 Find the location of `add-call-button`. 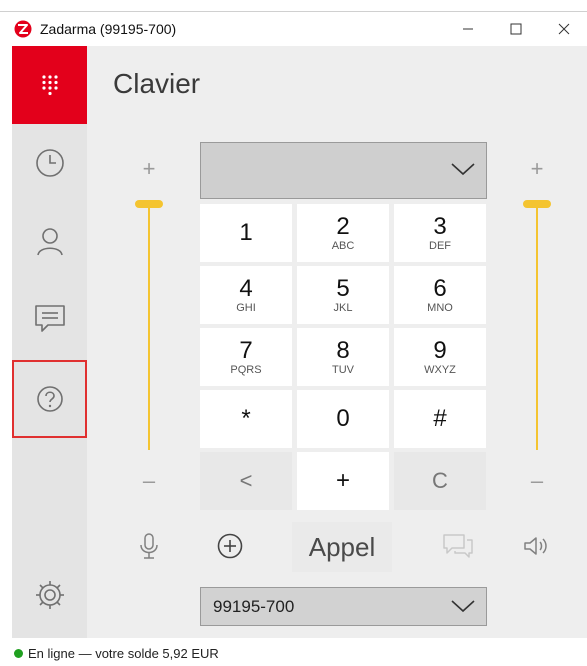

add-call-button is located at coordinates (230, 546).